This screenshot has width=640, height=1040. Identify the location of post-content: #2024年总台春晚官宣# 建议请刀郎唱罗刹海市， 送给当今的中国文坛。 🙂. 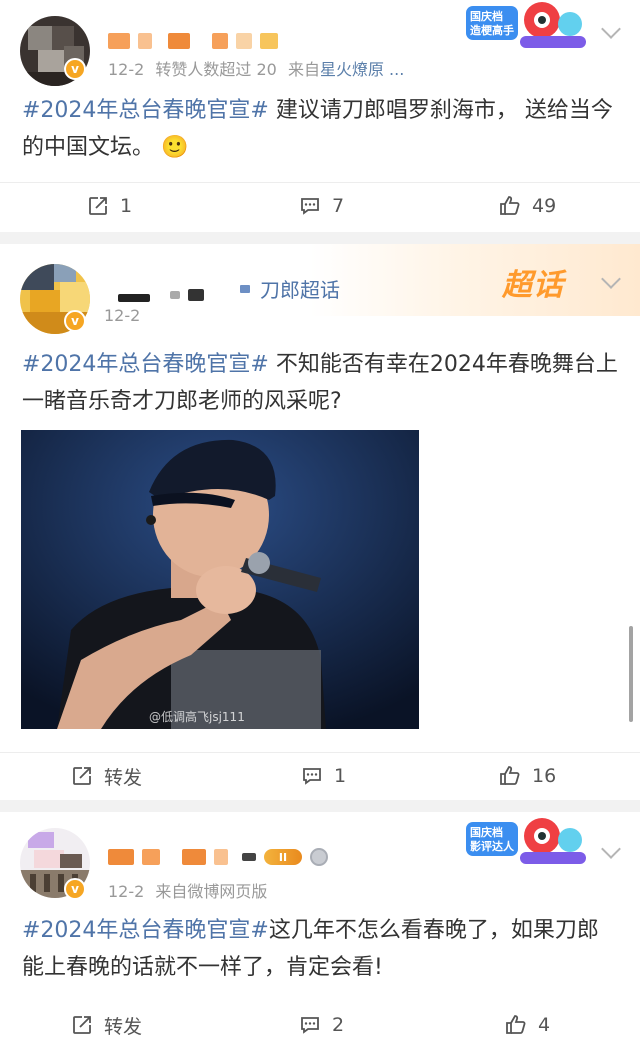
(320, 129).